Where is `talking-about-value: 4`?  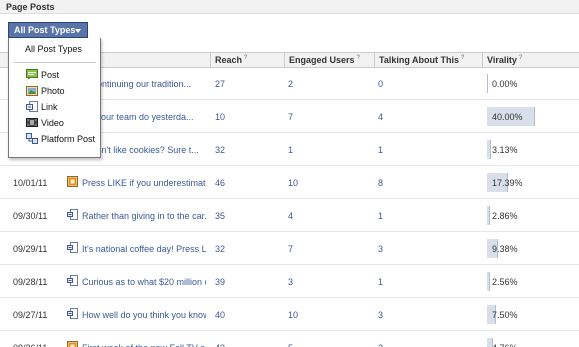
talking-about-value: 4 is located at coordinates (380, 117).